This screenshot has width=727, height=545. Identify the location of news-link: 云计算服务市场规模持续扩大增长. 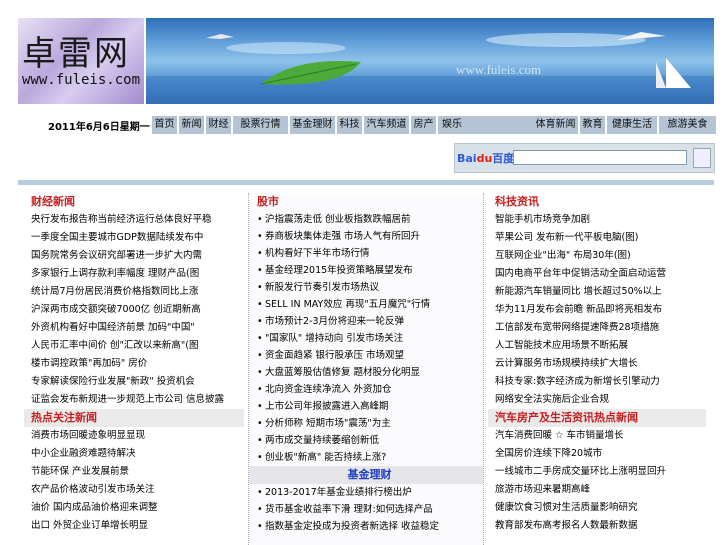
(597, 364).